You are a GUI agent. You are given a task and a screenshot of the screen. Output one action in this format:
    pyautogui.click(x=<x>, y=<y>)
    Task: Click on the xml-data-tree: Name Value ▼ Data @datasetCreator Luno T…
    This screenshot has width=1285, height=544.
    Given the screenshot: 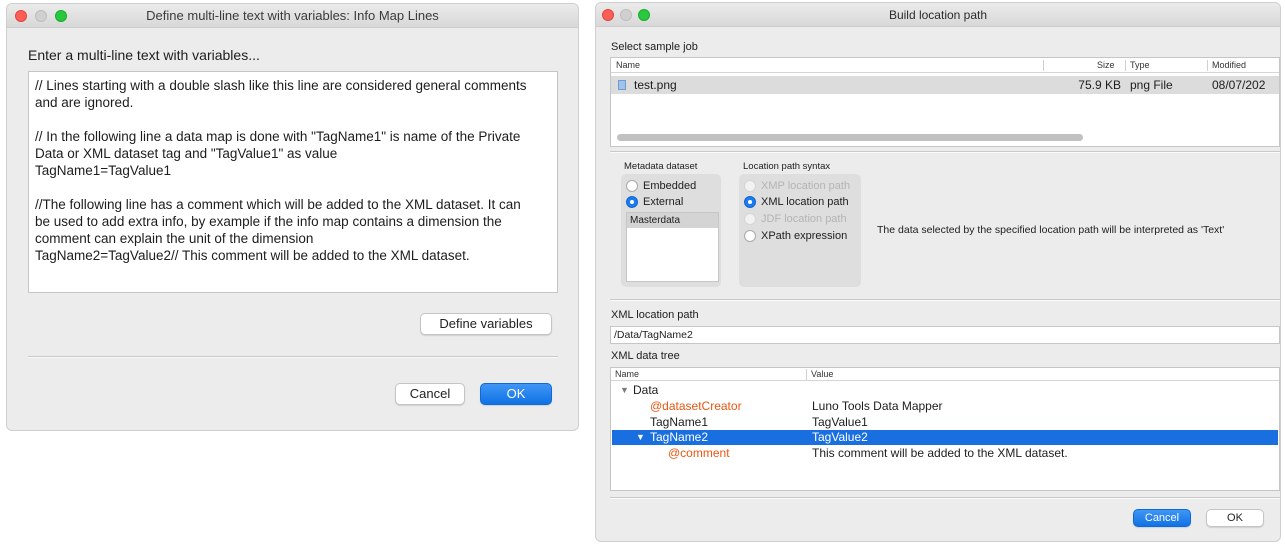 What is the action you would take?
    pyautogui.click(x=945, y=429)
    